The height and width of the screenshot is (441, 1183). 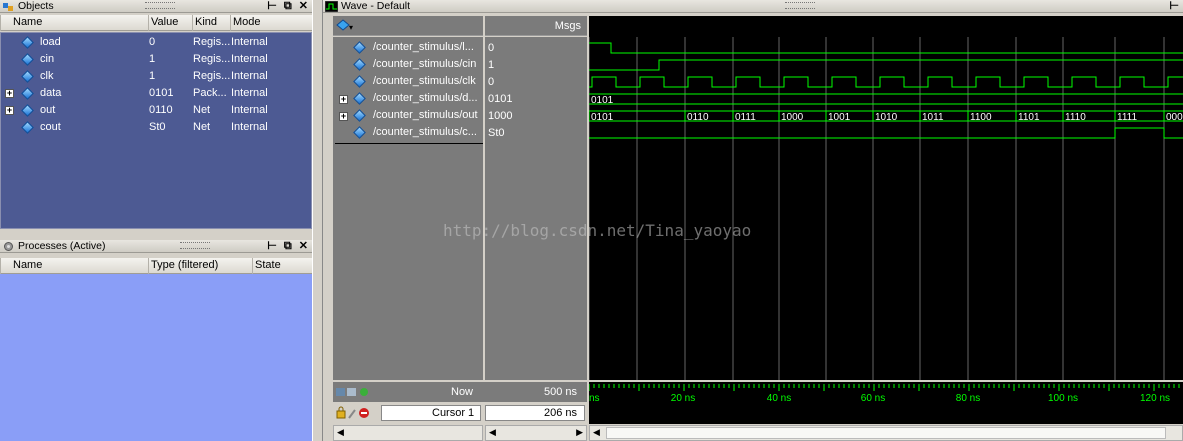 What do you see at coordinates (156, 93) in the screenshot?
I see `object-row: + data 0101 Pack... Internal` at bounding box center [156, 93].